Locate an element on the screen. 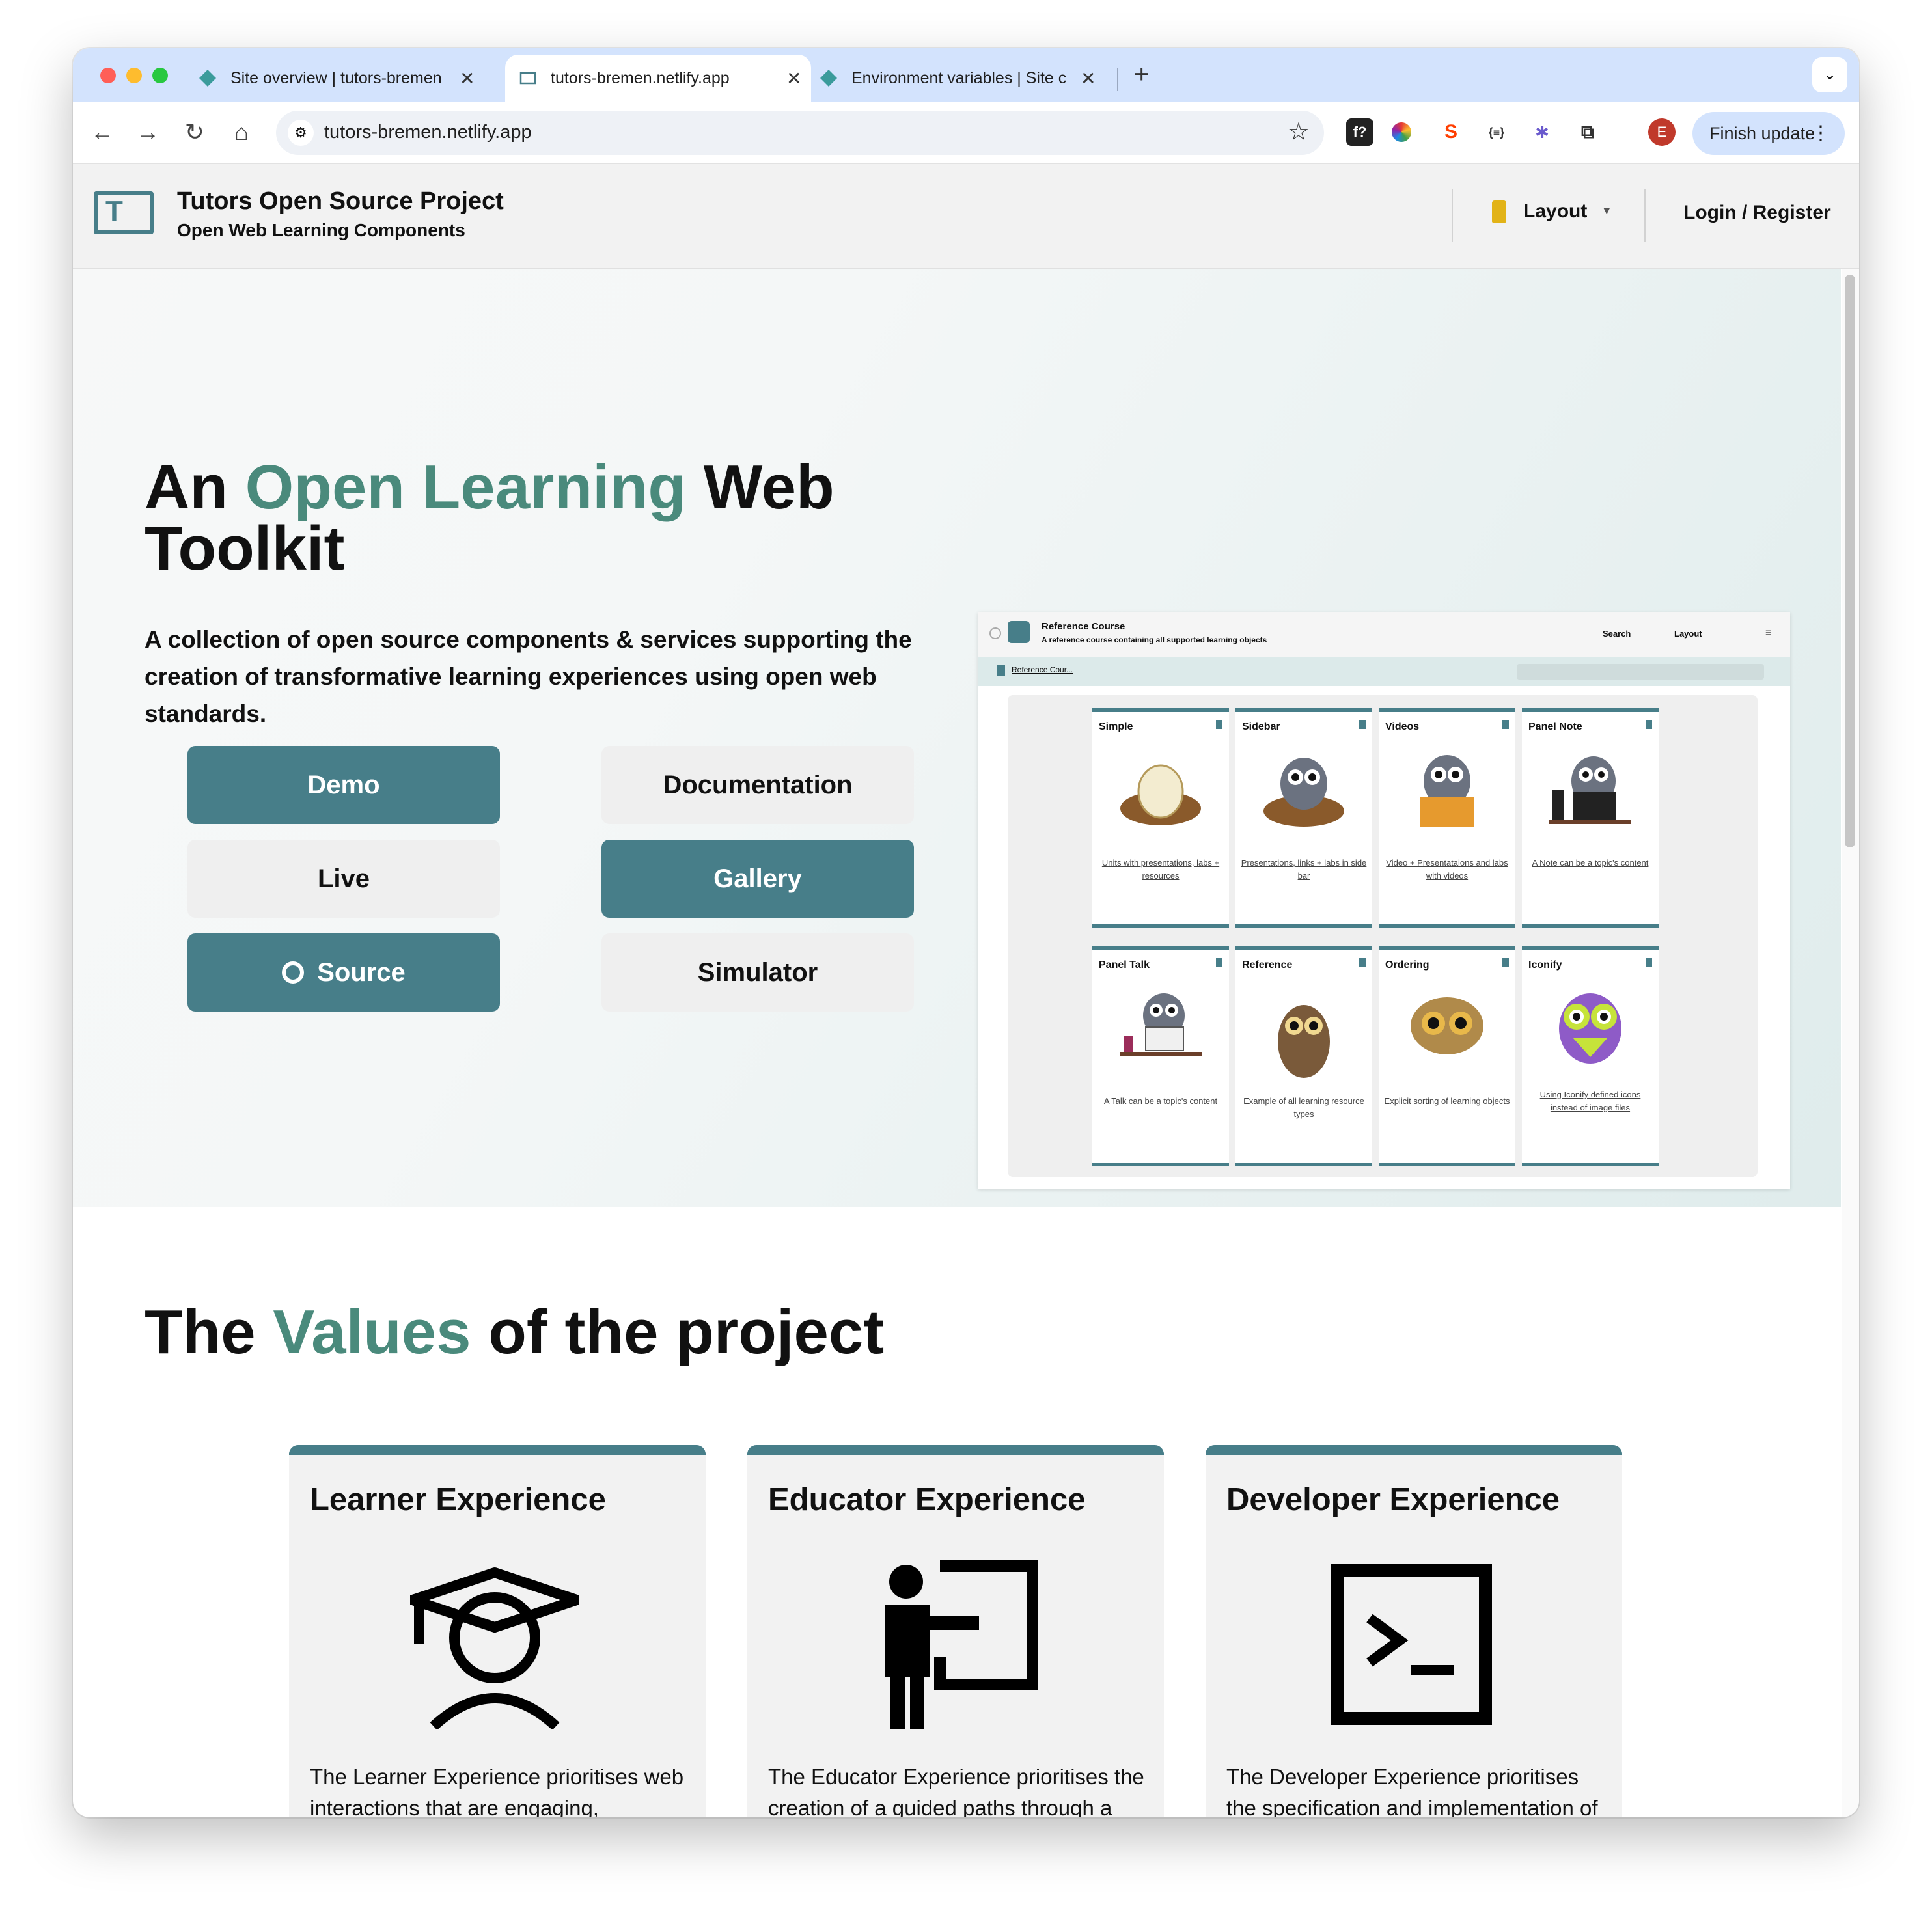  tab-label: Environment variables | Site c is located at coordinates (958, 77).